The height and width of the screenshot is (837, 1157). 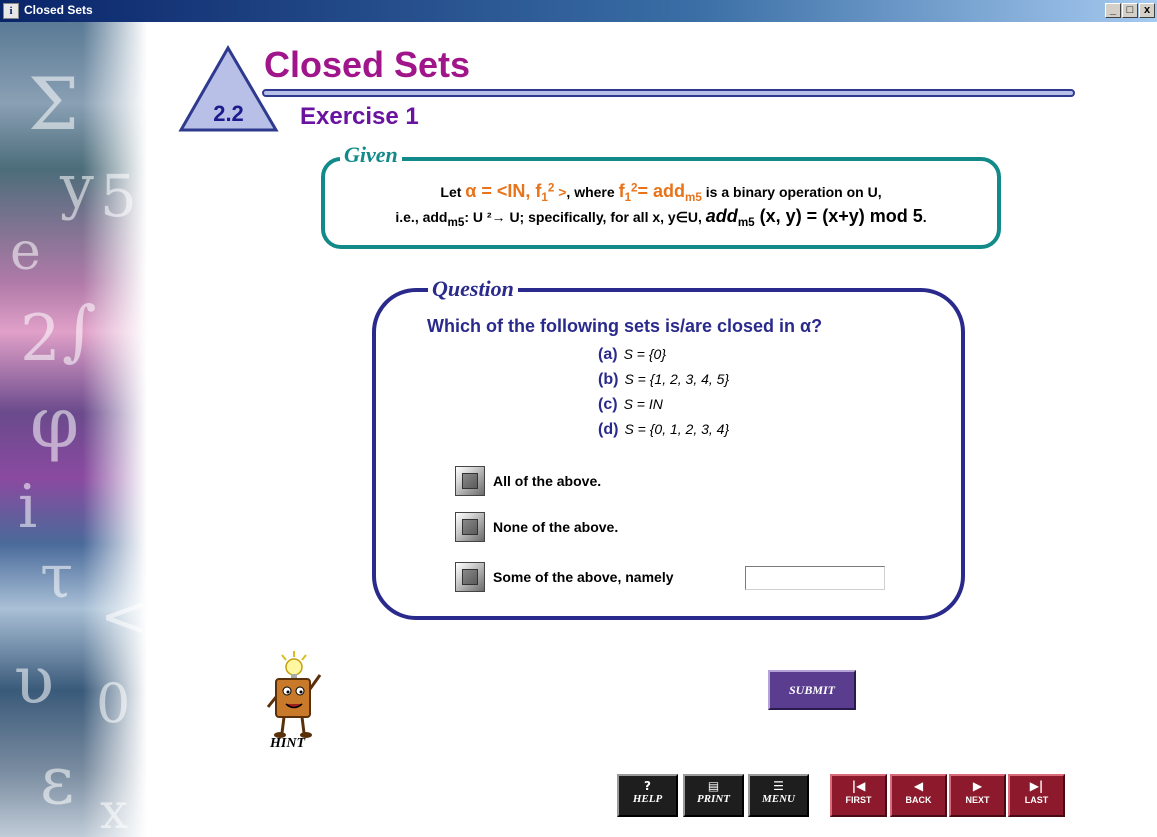 What do you see at coordinates (778, 795) in the screenshot?
I see `menu-button: ☰ MENU` at bounding box center [778, 795].